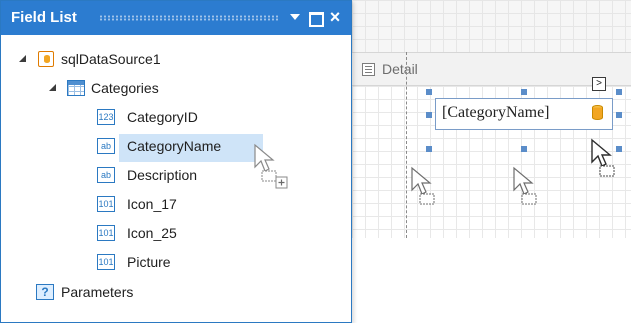 The height and width of the screenshot is (323, 631). I want to click on panel-title: Field List, so click(44, 17).